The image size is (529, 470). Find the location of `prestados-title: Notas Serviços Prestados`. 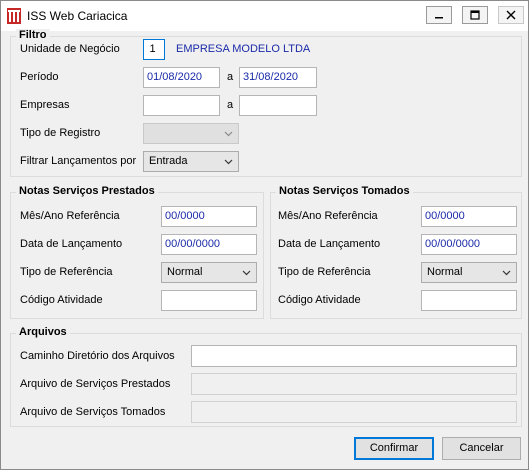

prestados-title: Notas Serviços Prestados is located at coordinates (87, 191).